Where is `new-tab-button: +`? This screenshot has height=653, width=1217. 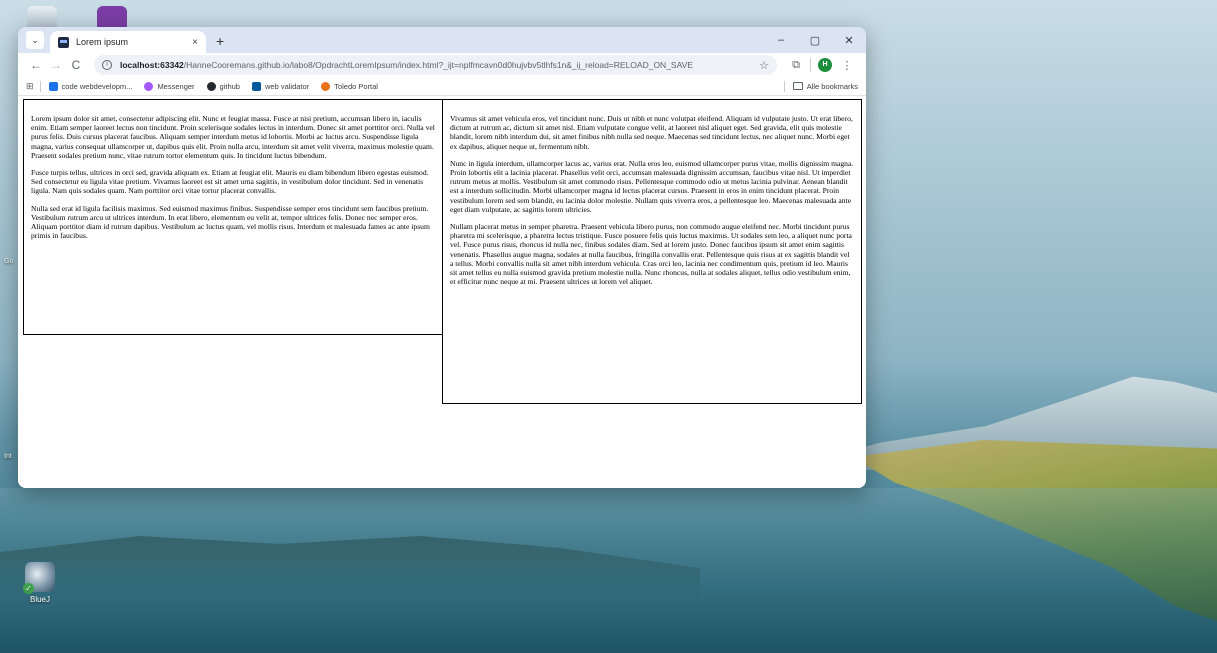
new-tab-button: + is located at coordinates (220, 41).